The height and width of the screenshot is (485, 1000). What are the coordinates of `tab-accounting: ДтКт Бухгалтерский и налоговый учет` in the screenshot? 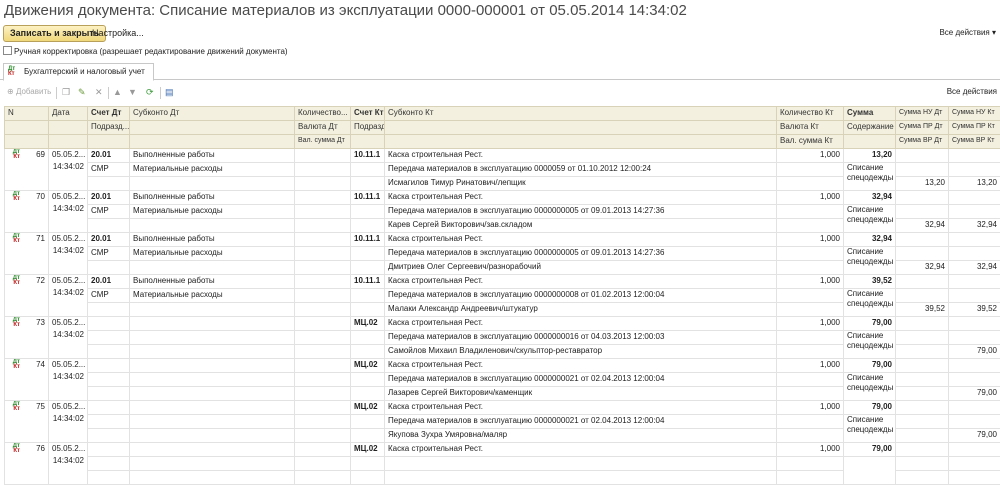 It's located at (78, 72).